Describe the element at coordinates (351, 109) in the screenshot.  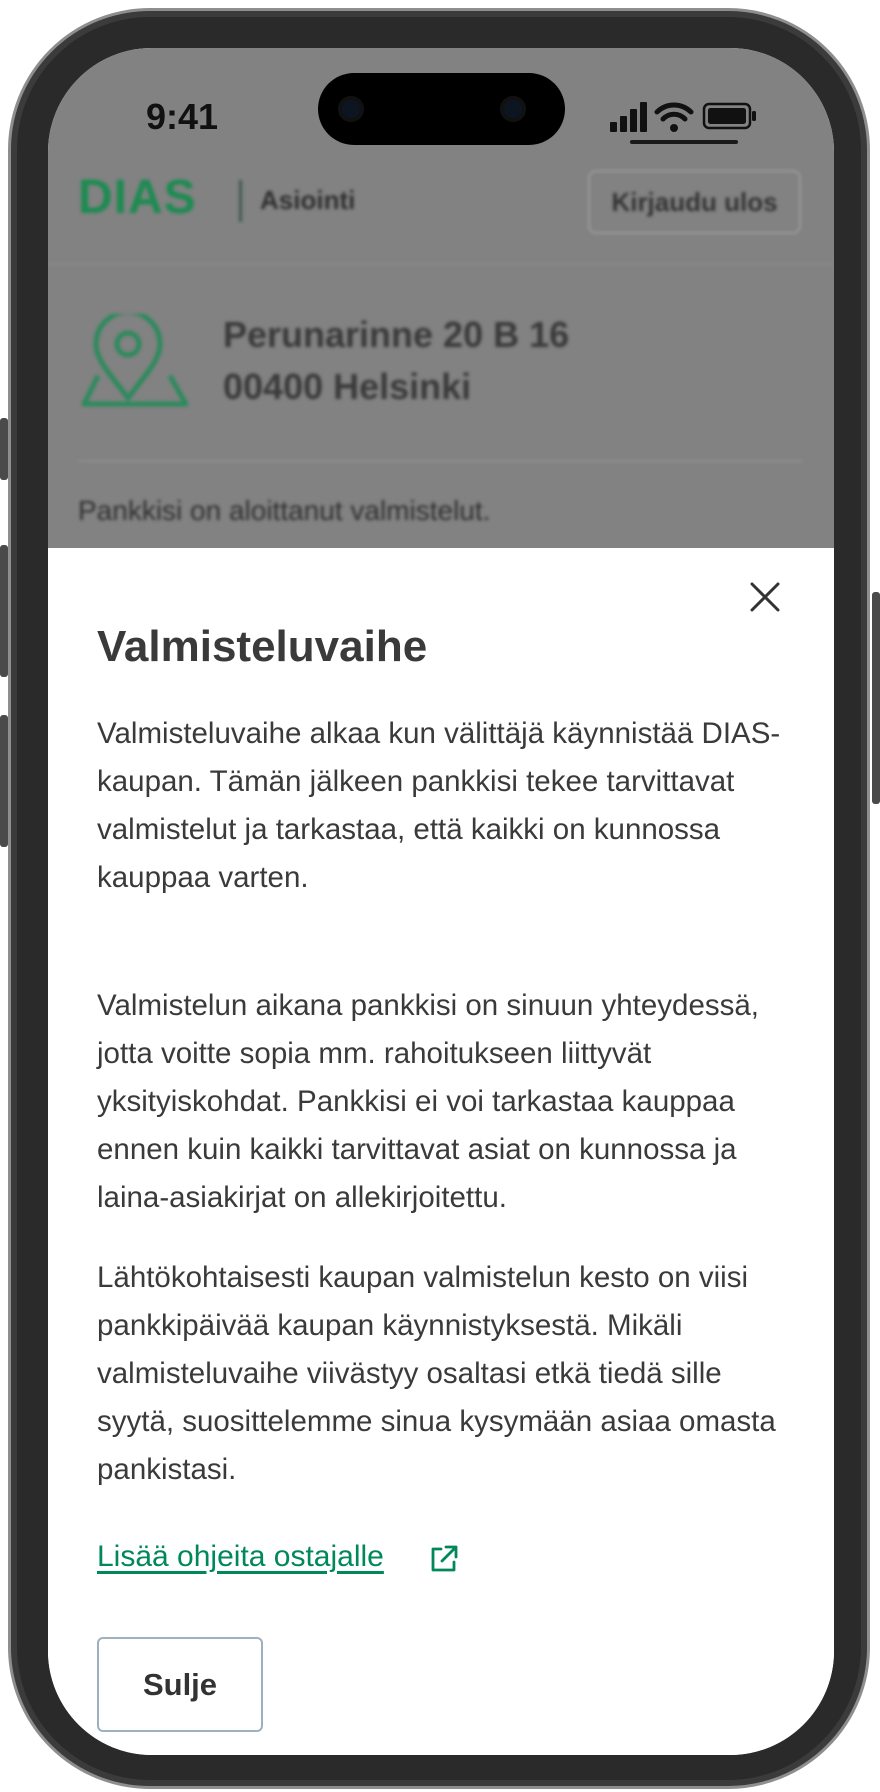
I see `camera-dot` at that location.